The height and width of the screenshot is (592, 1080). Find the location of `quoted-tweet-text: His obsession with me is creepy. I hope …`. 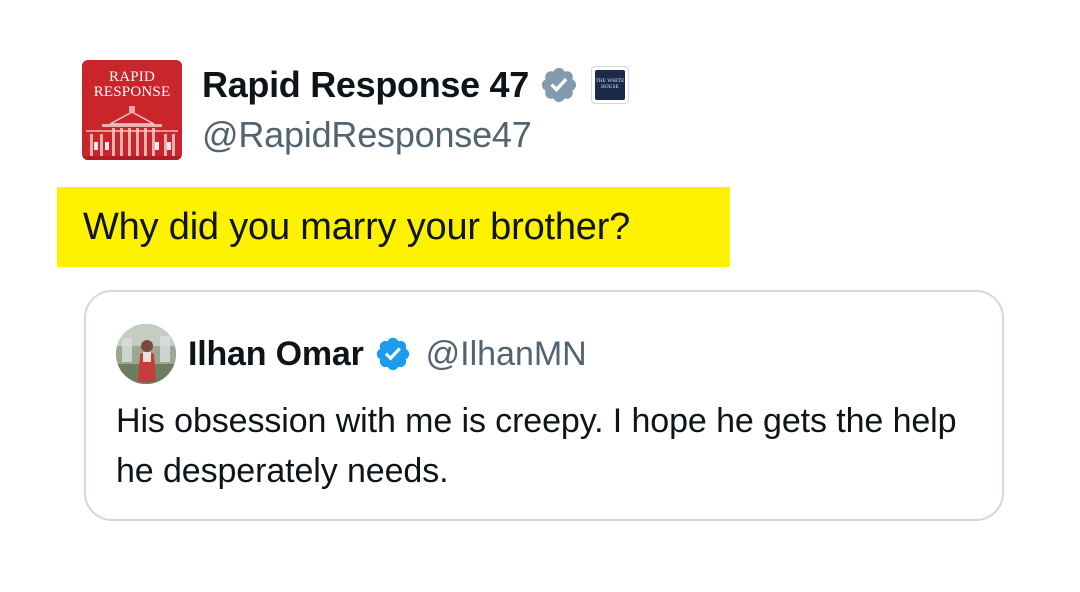

quoted-tweet-text: His obsession with me is creepy. I hope … is located at coordinates (536, 446).